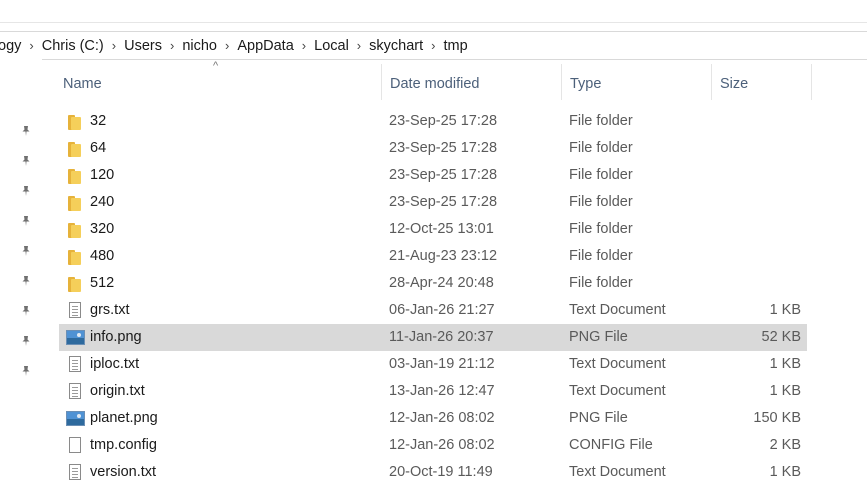 The height and width of the screenshot is (497, 867). Describe the element at coordinates (143, 46) in the screenshot. I see `breadcrumb-segment: Users` at that location.